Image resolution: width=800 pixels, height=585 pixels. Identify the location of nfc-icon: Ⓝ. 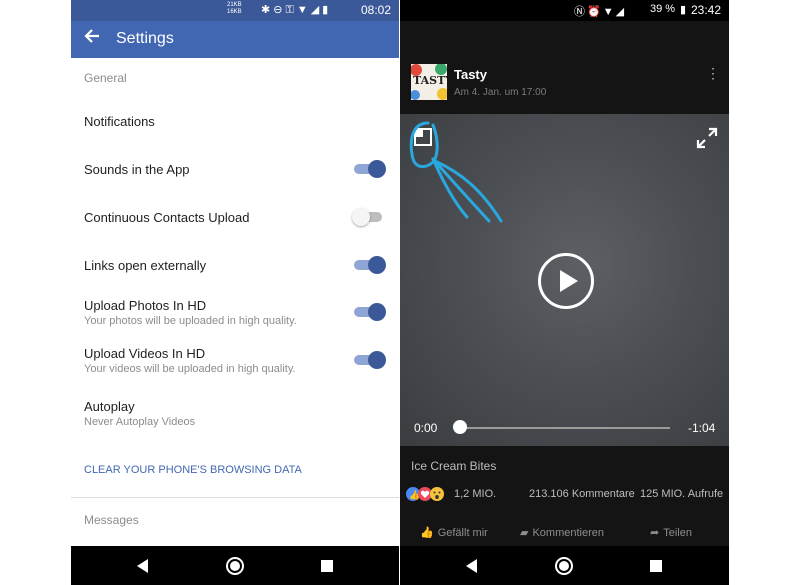
(580, 12).